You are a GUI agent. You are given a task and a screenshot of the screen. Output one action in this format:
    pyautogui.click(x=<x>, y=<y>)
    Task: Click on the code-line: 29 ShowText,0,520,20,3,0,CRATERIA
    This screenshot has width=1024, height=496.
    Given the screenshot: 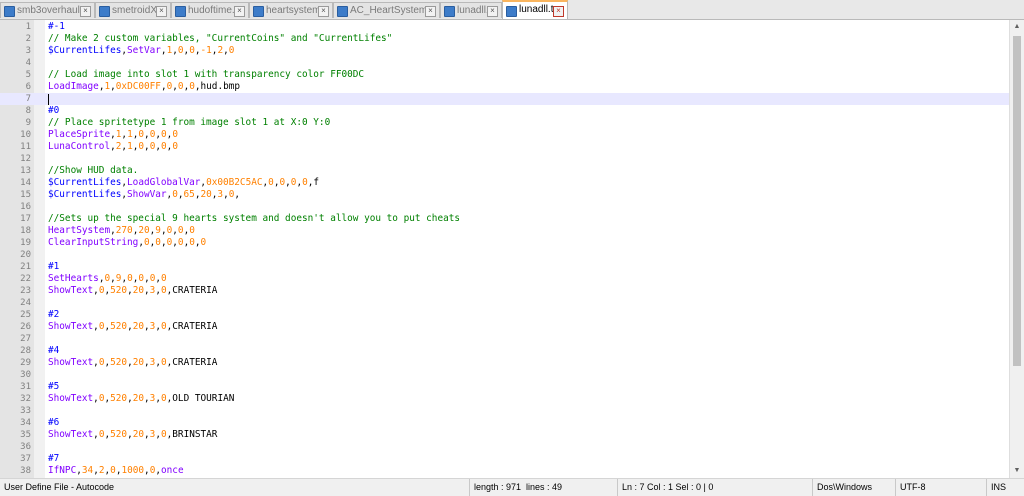 What is the action you would take?
    pyautogui.click(x=504, y=363)
    